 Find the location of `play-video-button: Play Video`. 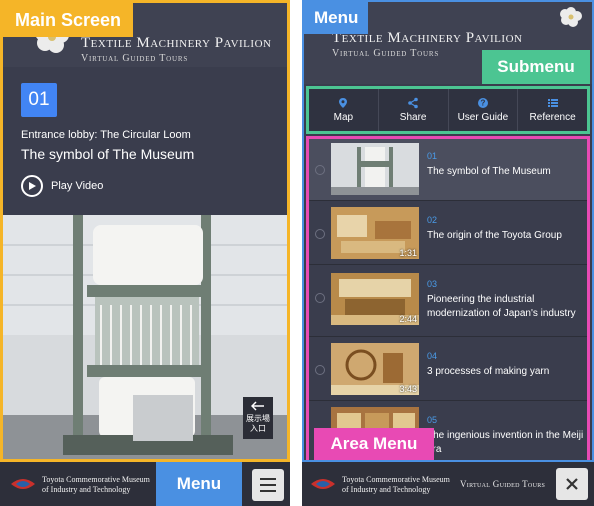

play-video-button: Play Video is located at coordinates (62, 186).